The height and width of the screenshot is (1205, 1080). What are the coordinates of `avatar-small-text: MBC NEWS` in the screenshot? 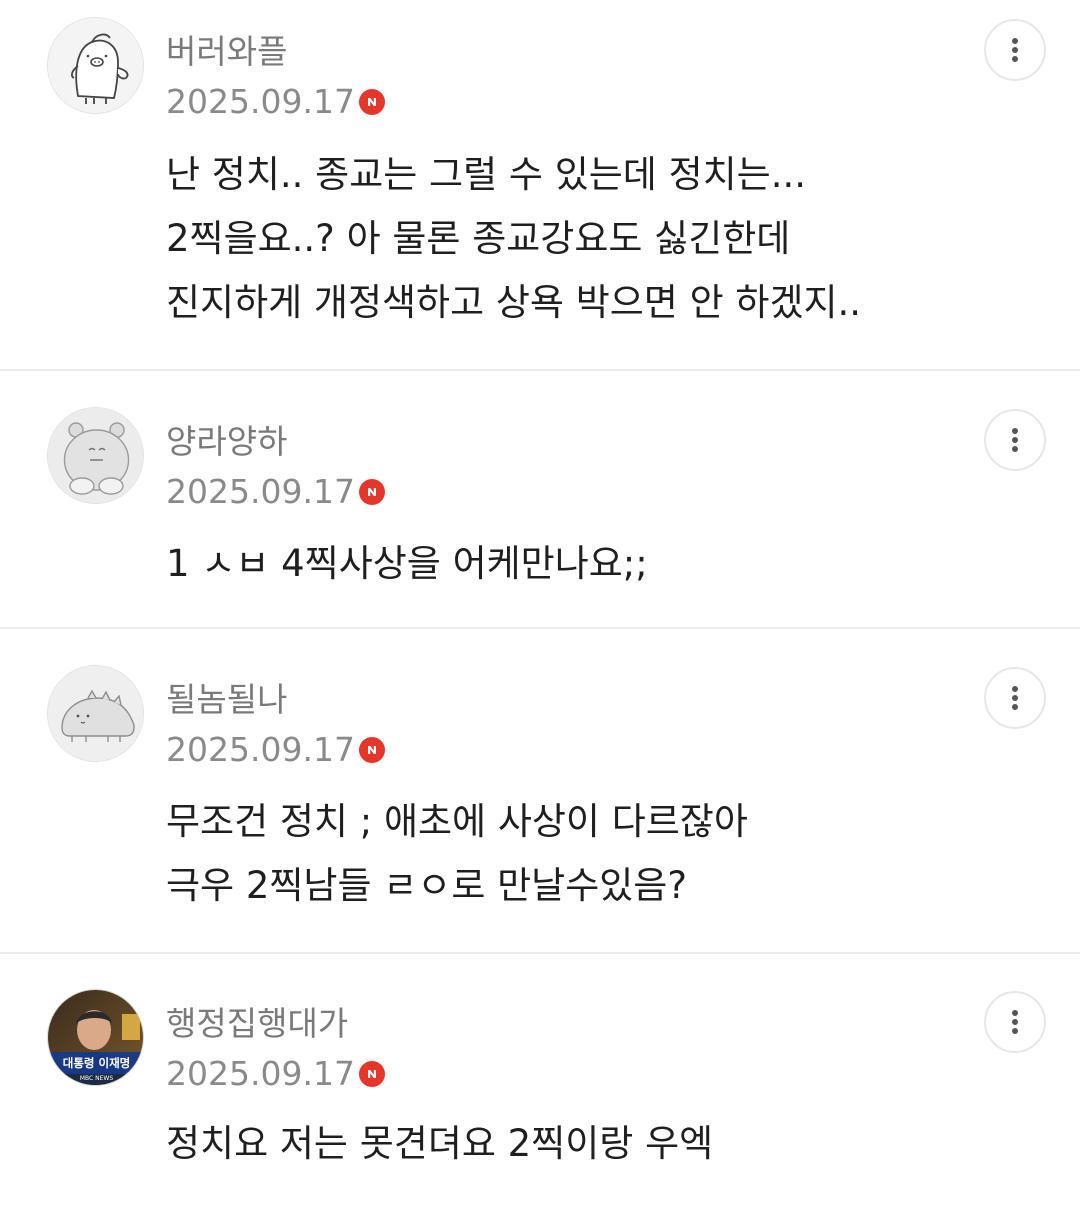 It's located at (96, 1078).